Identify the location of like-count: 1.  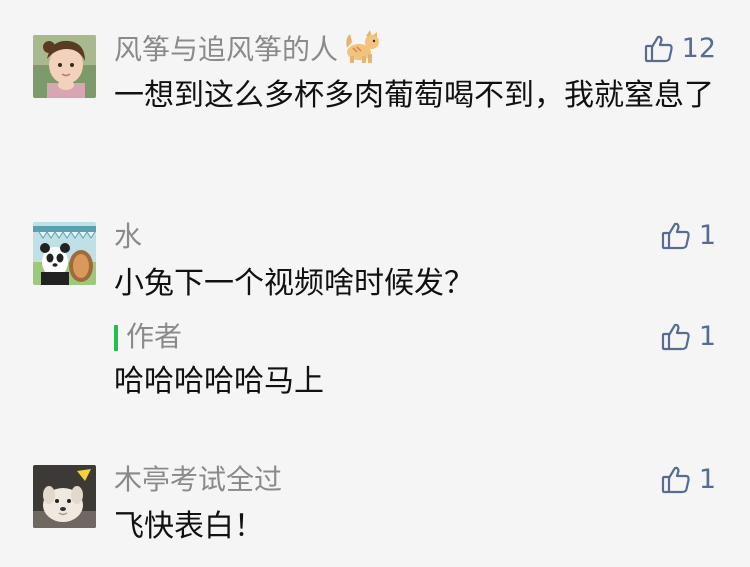
(707, 479).